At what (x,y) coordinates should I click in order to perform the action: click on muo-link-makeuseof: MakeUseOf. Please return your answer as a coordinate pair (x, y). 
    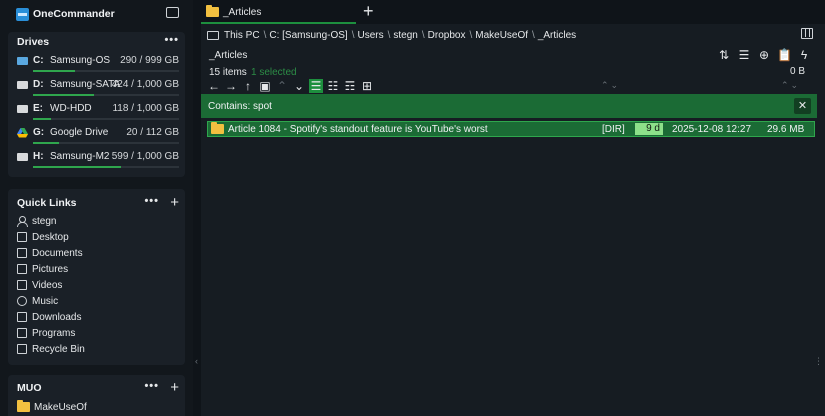
    Looking at the image, I should click on (52, 407).